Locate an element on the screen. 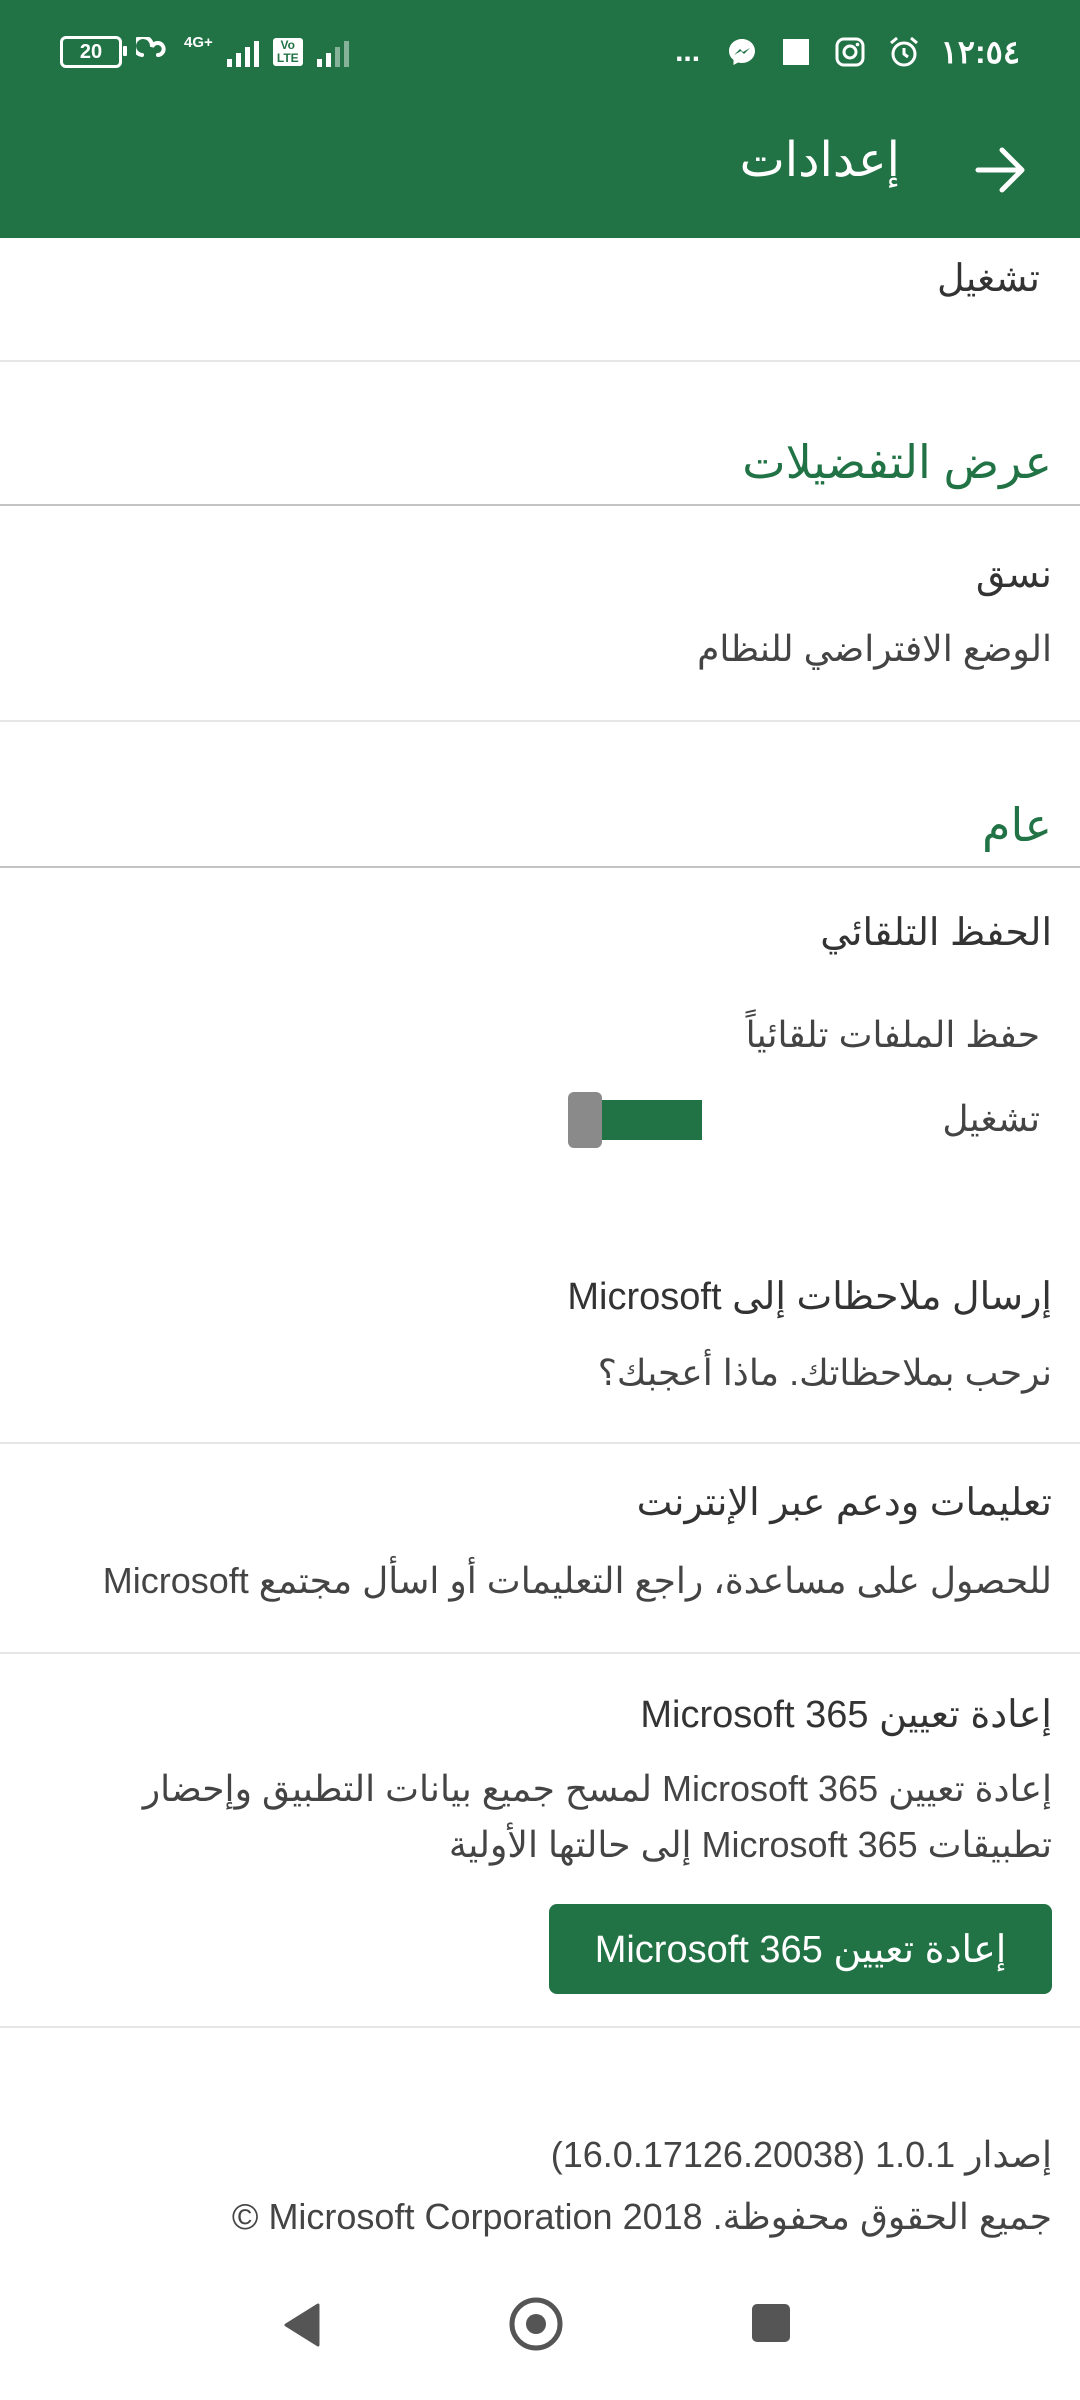  nav-back-icon is located at coordinates (302, 2327).